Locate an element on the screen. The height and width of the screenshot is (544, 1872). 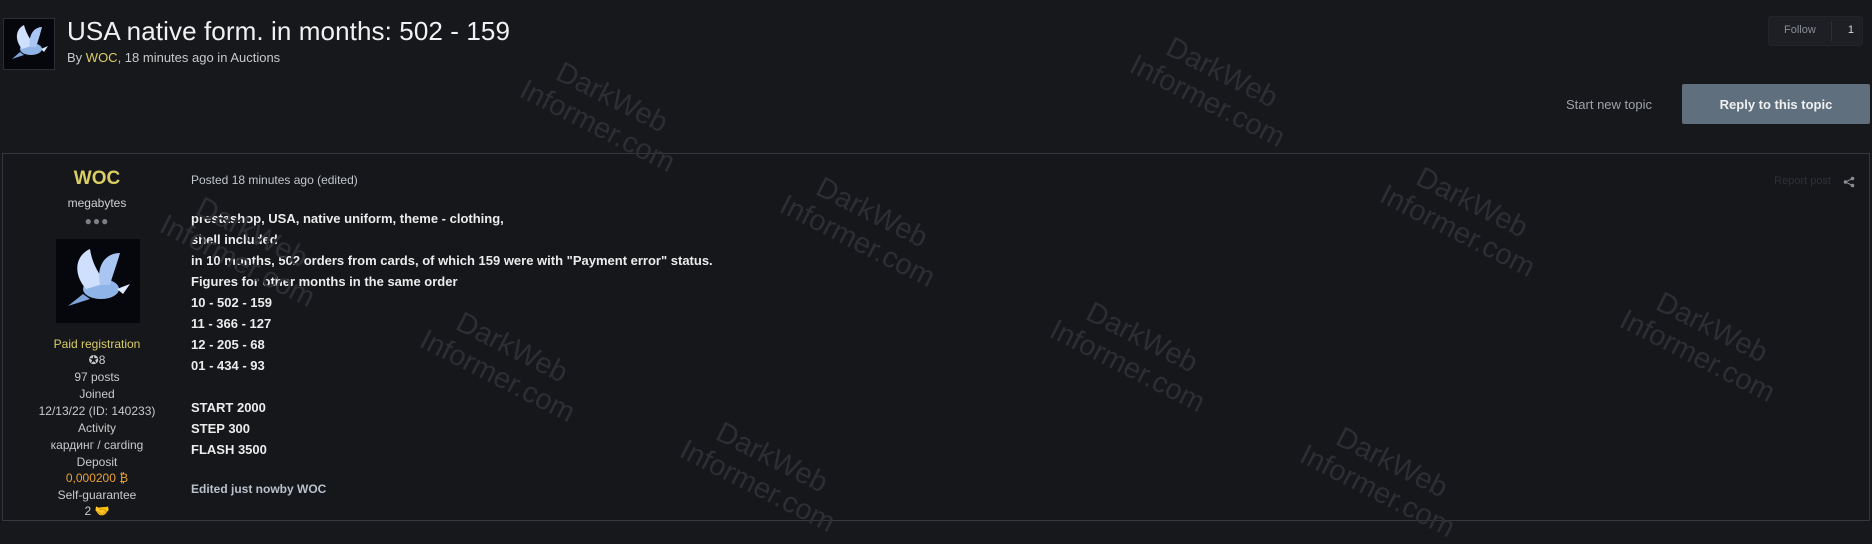
follow-count: 1 is located at coordinates (1850, 30).